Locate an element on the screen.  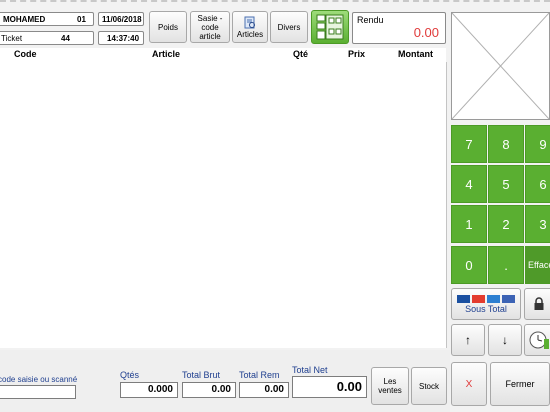
divers-button: Divers is located at coordinates (289, 27).